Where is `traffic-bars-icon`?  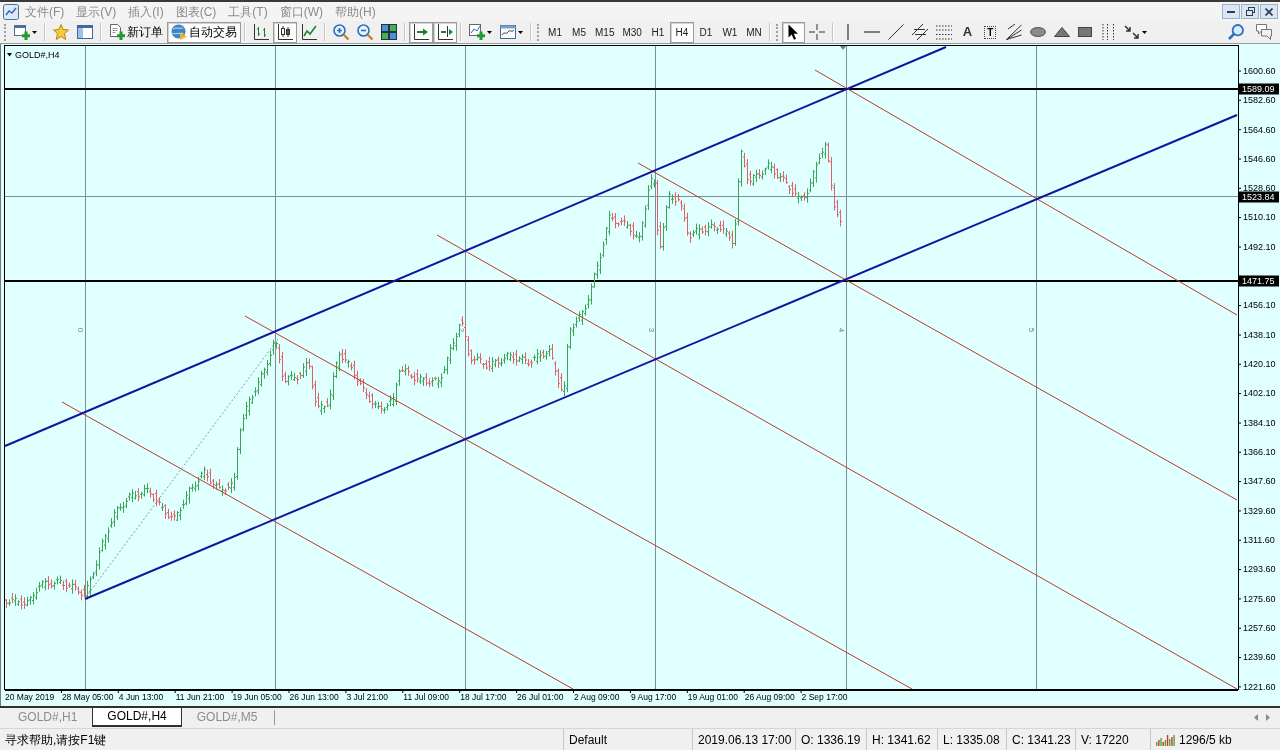 traffic-bars-icon is located at coordinates (1165, 739).